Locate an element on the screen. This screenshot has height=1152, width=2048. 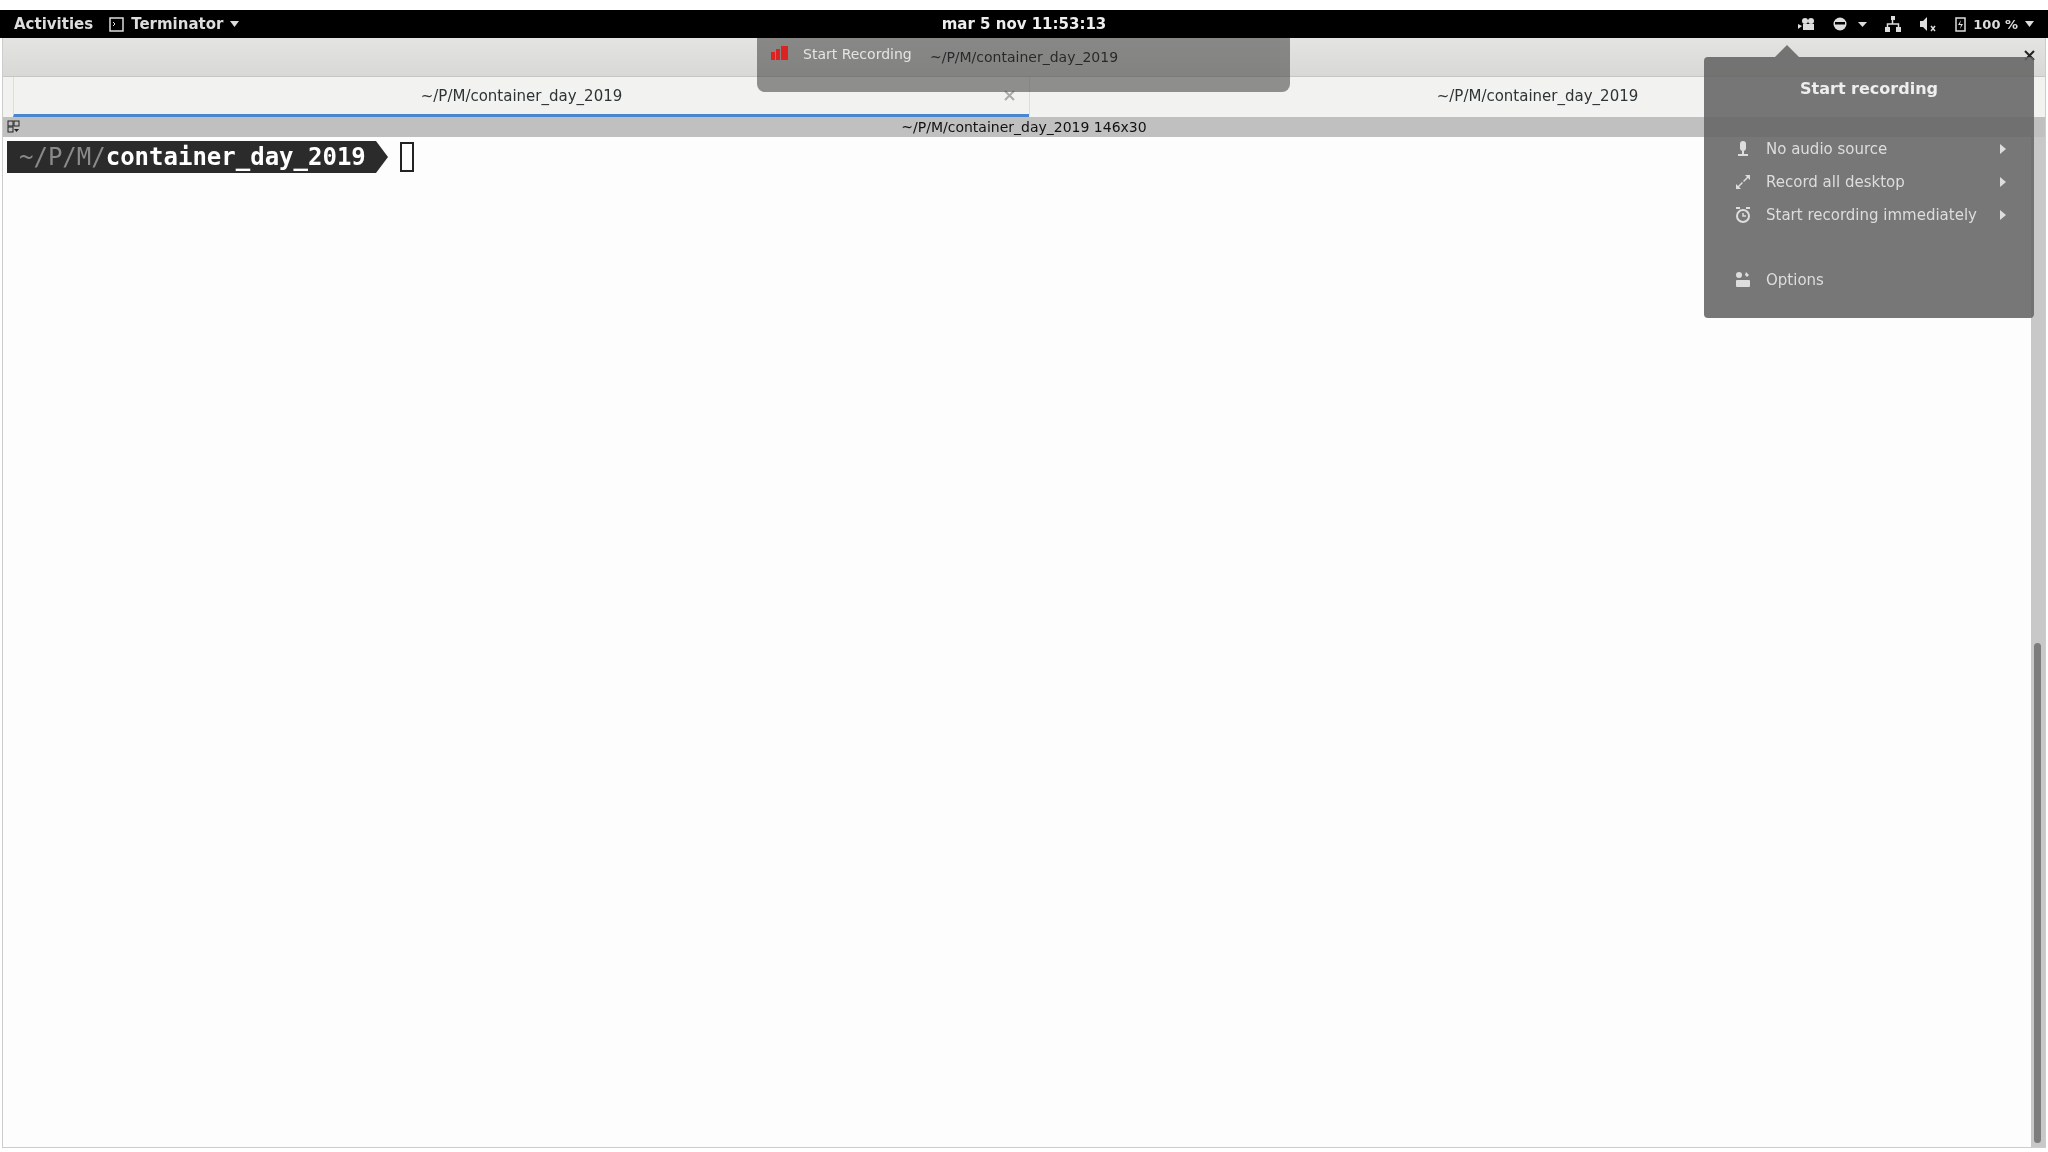
alarm-clock-icon is located at coordinates (1743, 214).